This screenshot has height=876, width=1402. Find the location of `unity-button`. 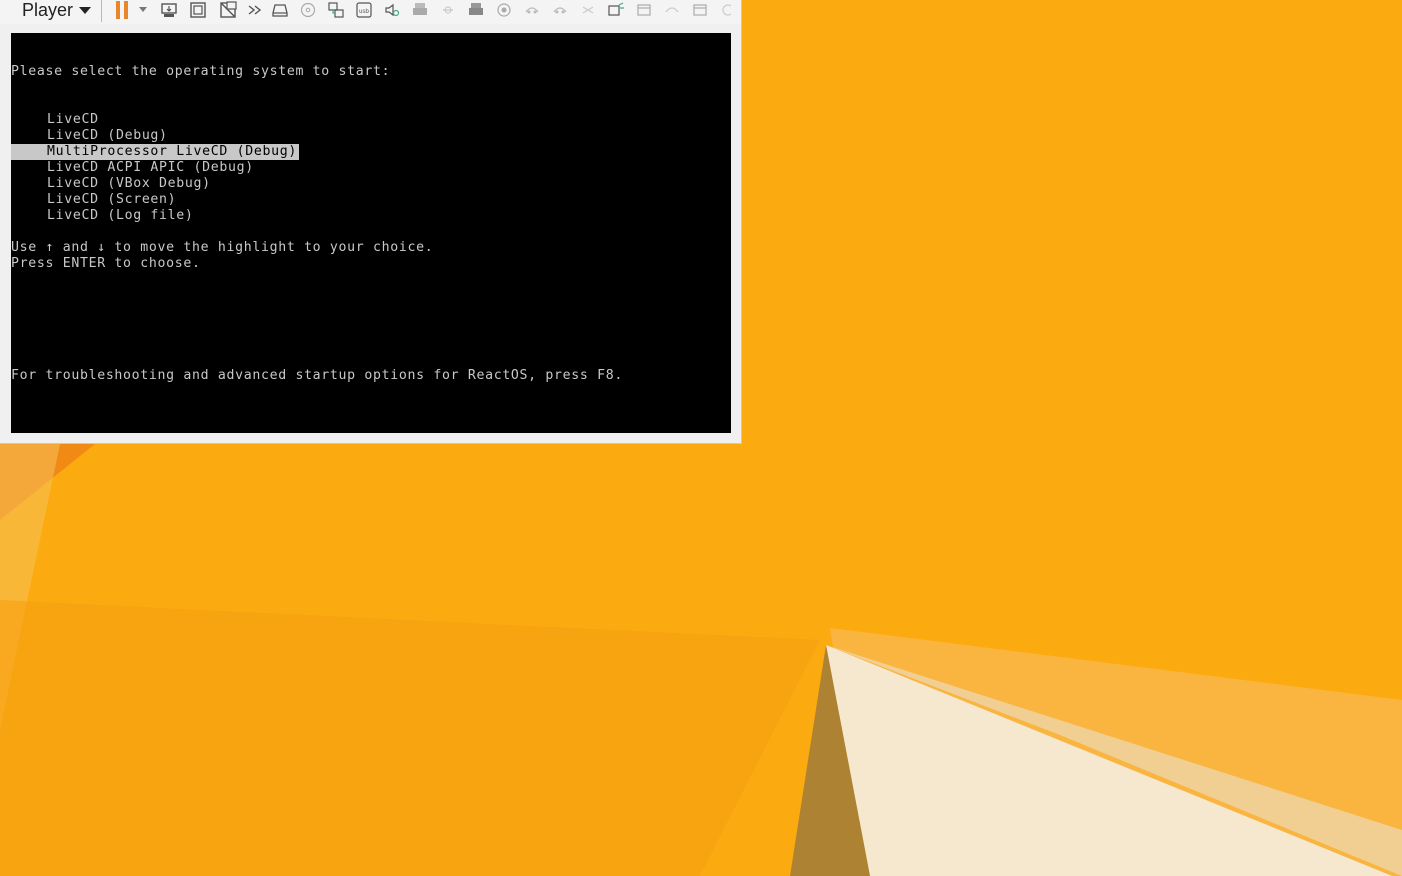

unity-button is located at coordinates (228, 10).